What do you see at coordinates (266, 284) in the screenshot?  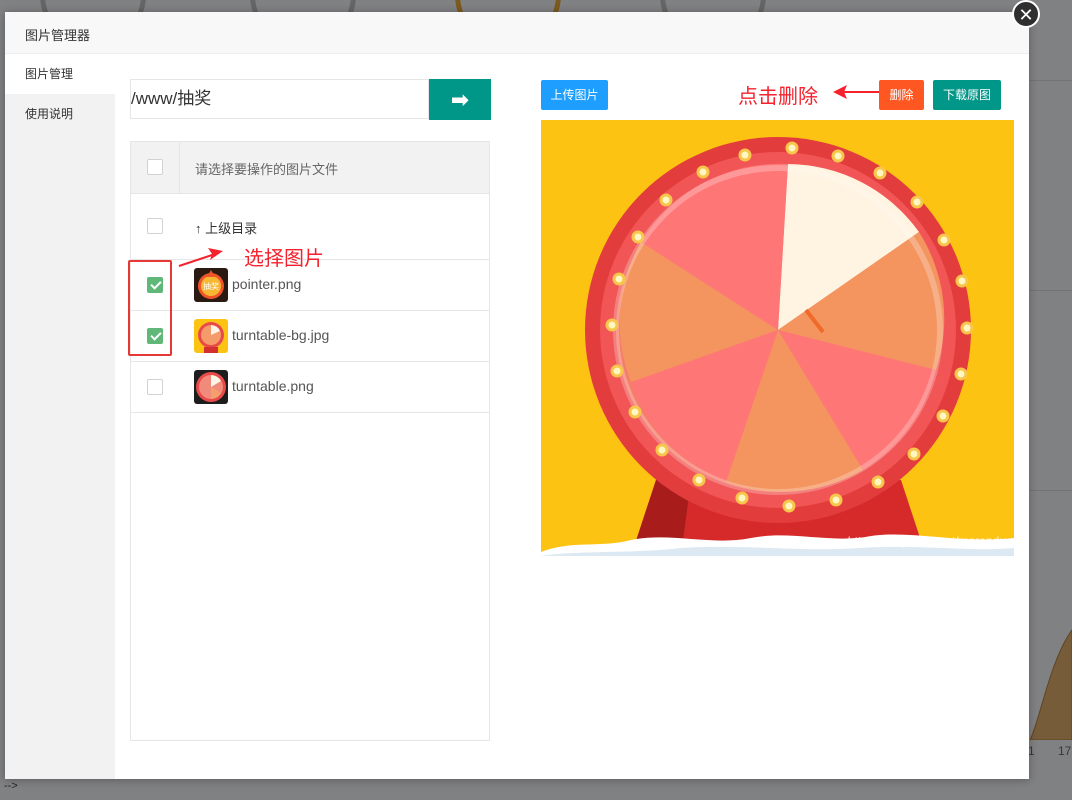 I see `file-name: pointer.png` at bounding box center [266, 284].